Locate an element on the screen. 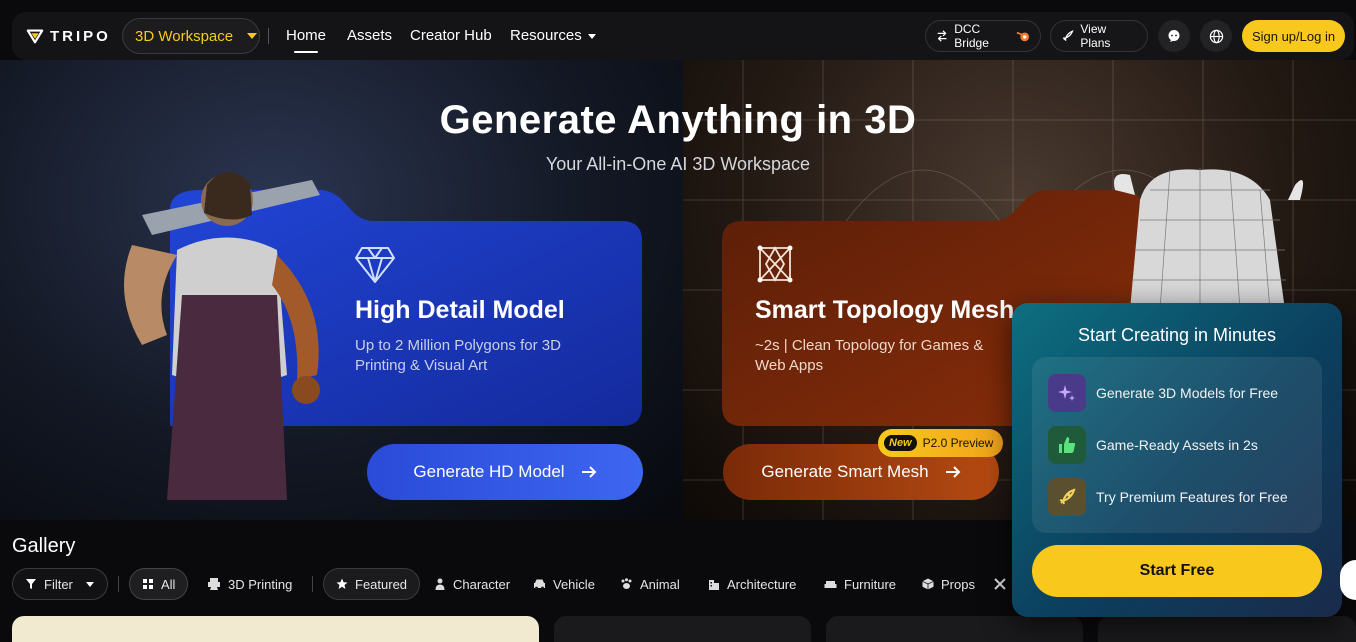 This screenshot has width=1356, height=642. brand-name: TRIPO is located at coordinates (80, 36).